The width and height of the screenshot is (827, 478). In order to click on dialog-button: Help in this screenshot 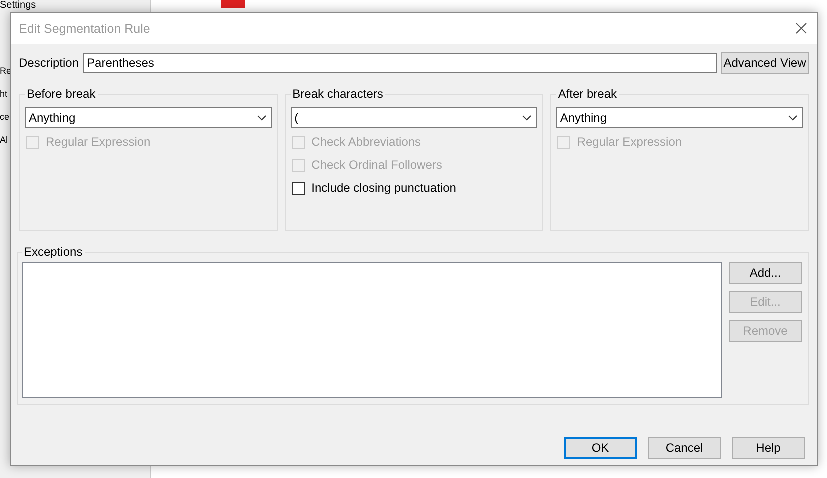, I will do `click(768, 448)`.